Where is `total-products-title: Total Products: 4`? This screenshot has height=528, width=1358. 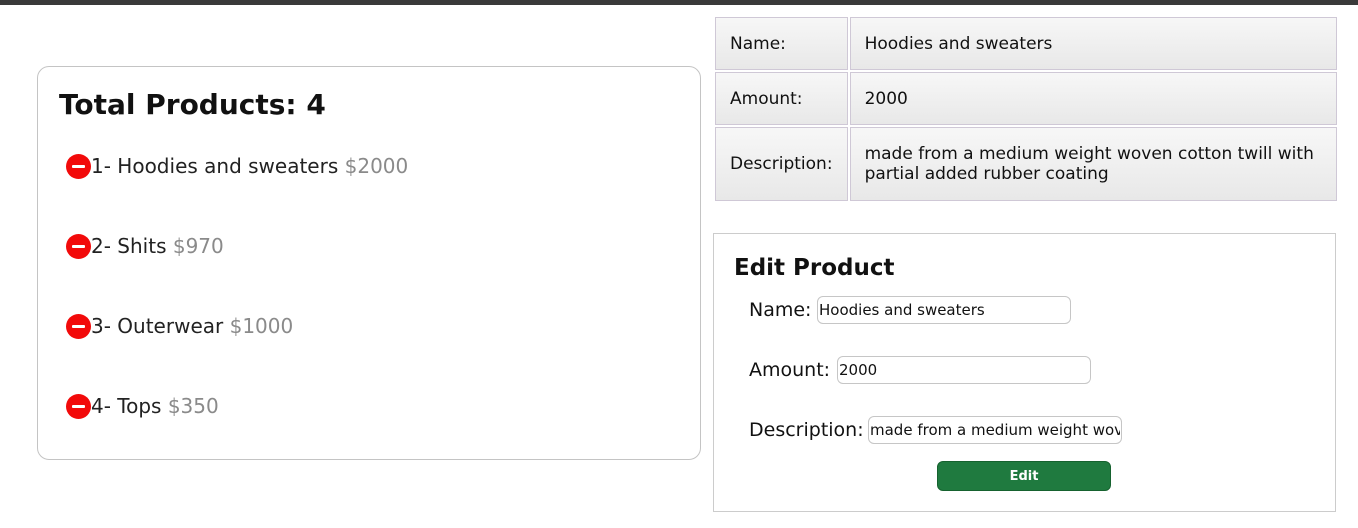
total-products-title: Total Products: 4 is located at coordinates (192, 104).